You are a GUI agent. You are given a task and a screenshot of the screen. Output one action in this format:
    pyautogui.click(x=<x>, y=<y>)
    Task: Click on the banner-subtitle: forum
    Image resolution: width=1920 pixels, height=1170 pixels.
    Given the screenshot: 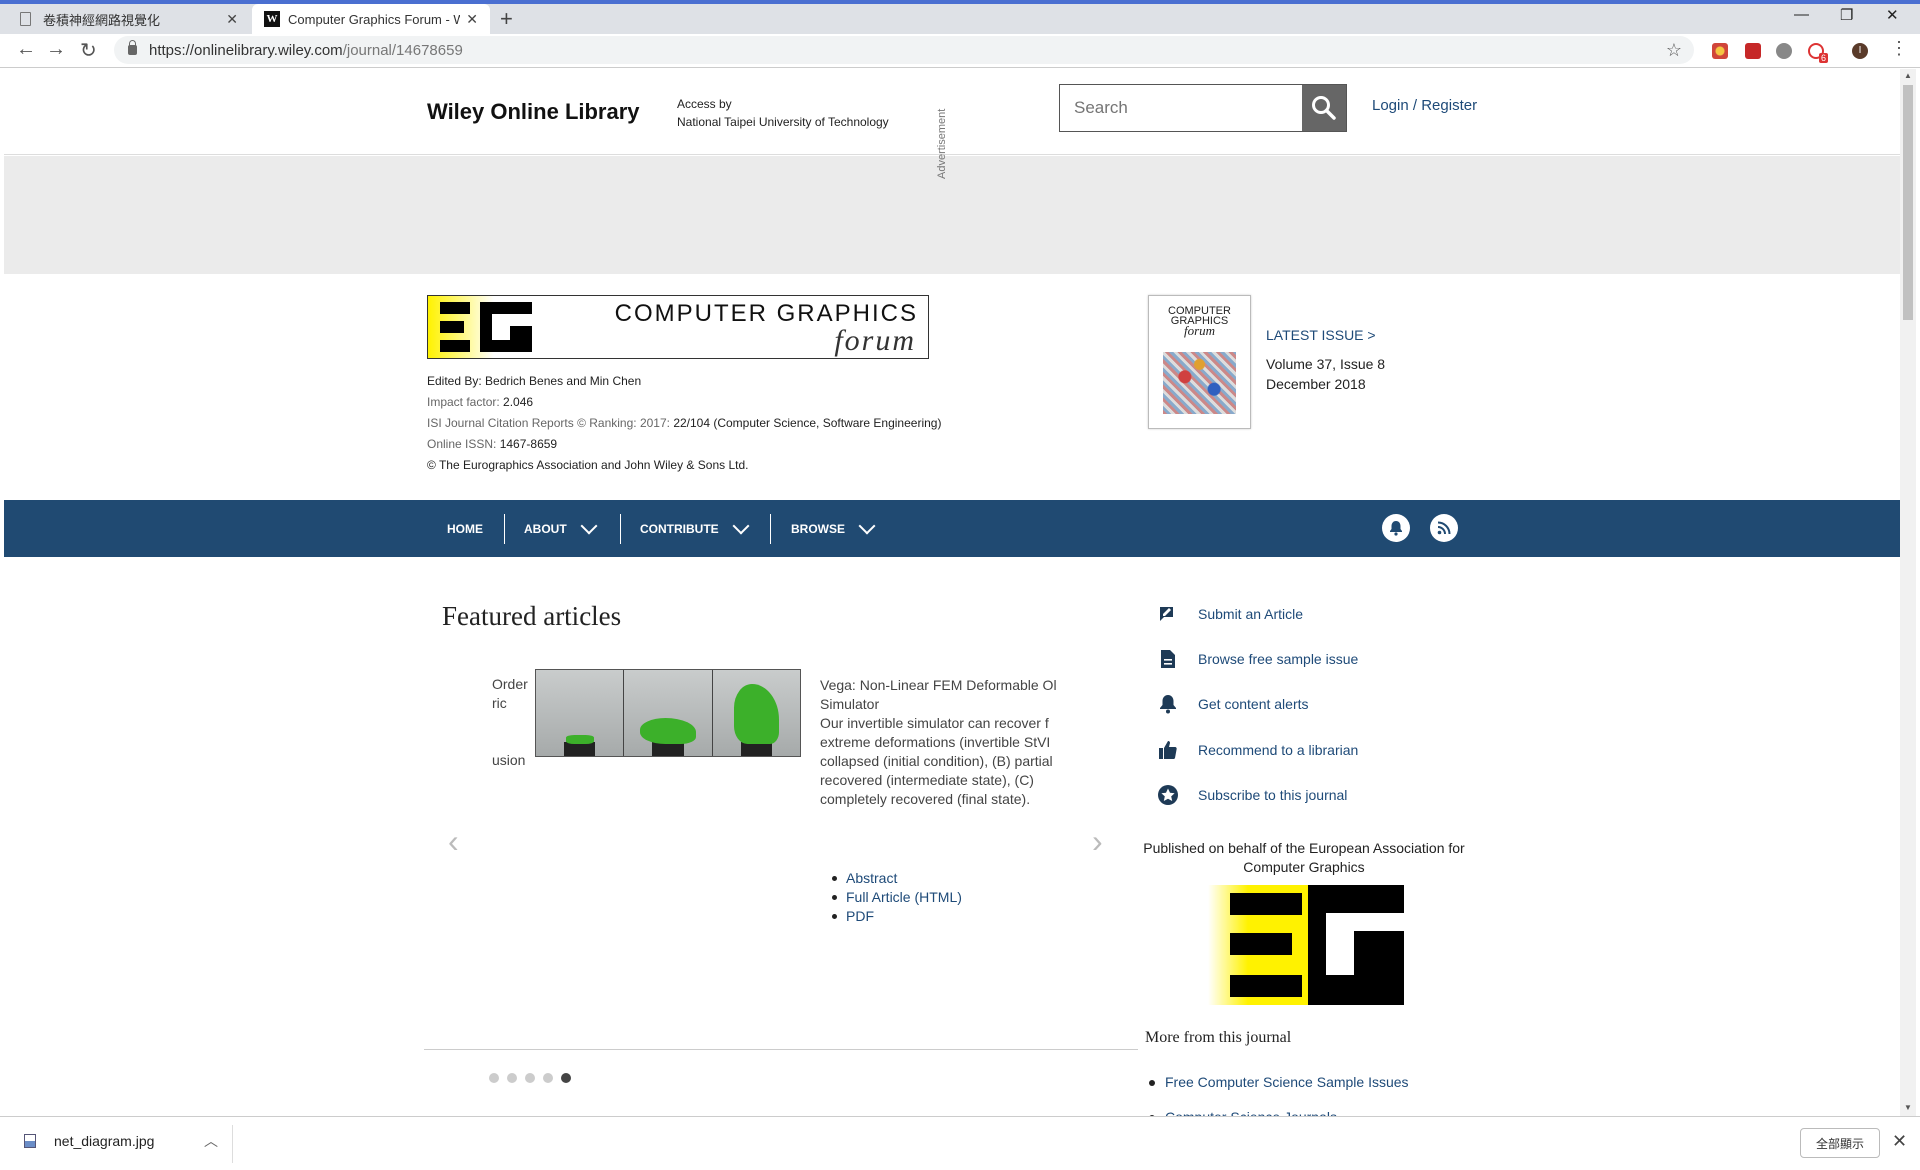 What is the action you would take?
    pyautogui.click(x=875, y=340)
    